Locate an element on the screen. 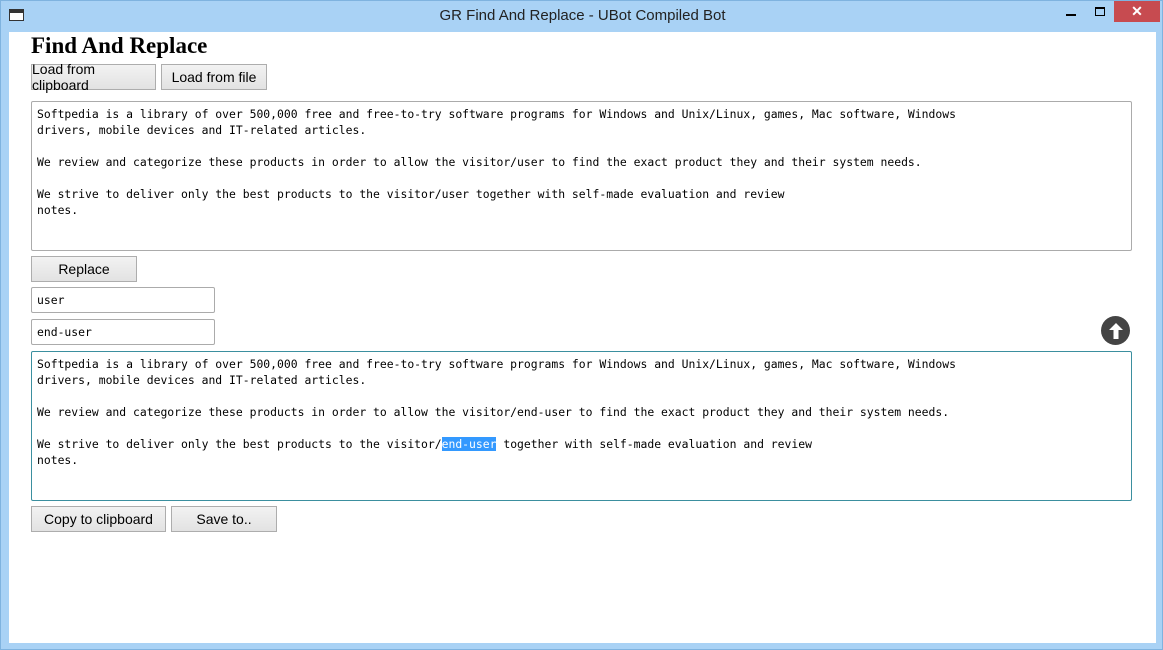  replace-button: Replace is located at coordinates (84, 269).